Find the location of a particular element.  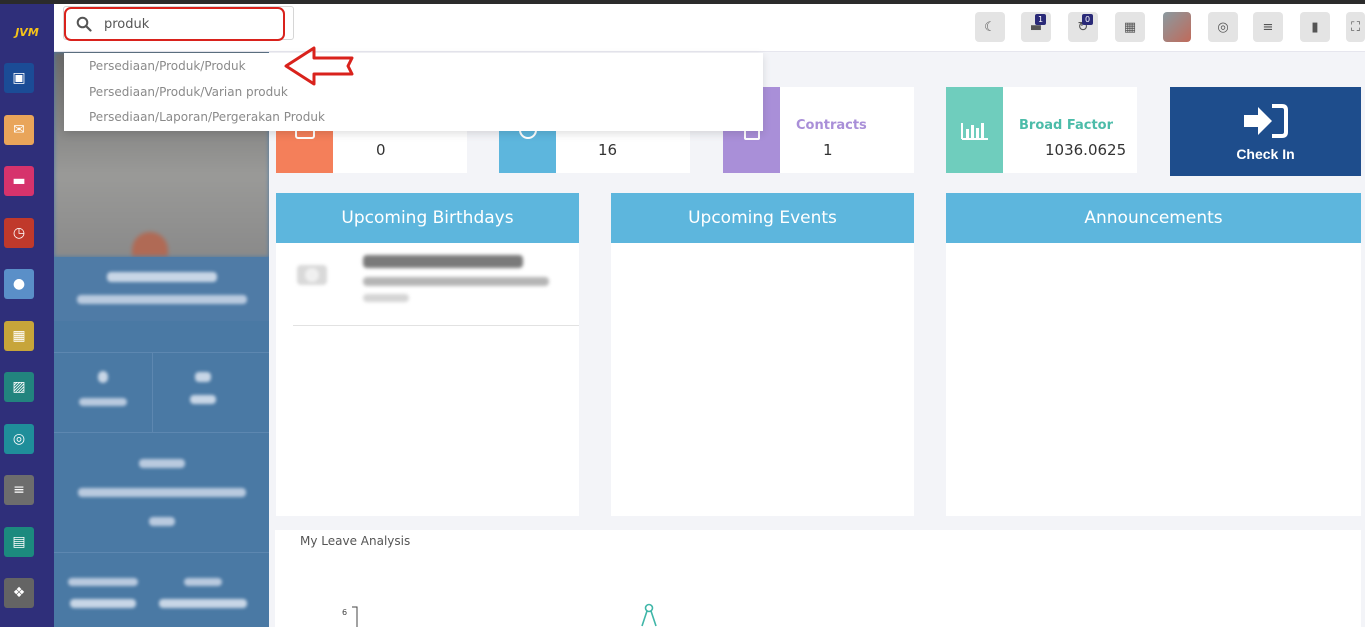

profile-card is located at coordinates (161, 339).